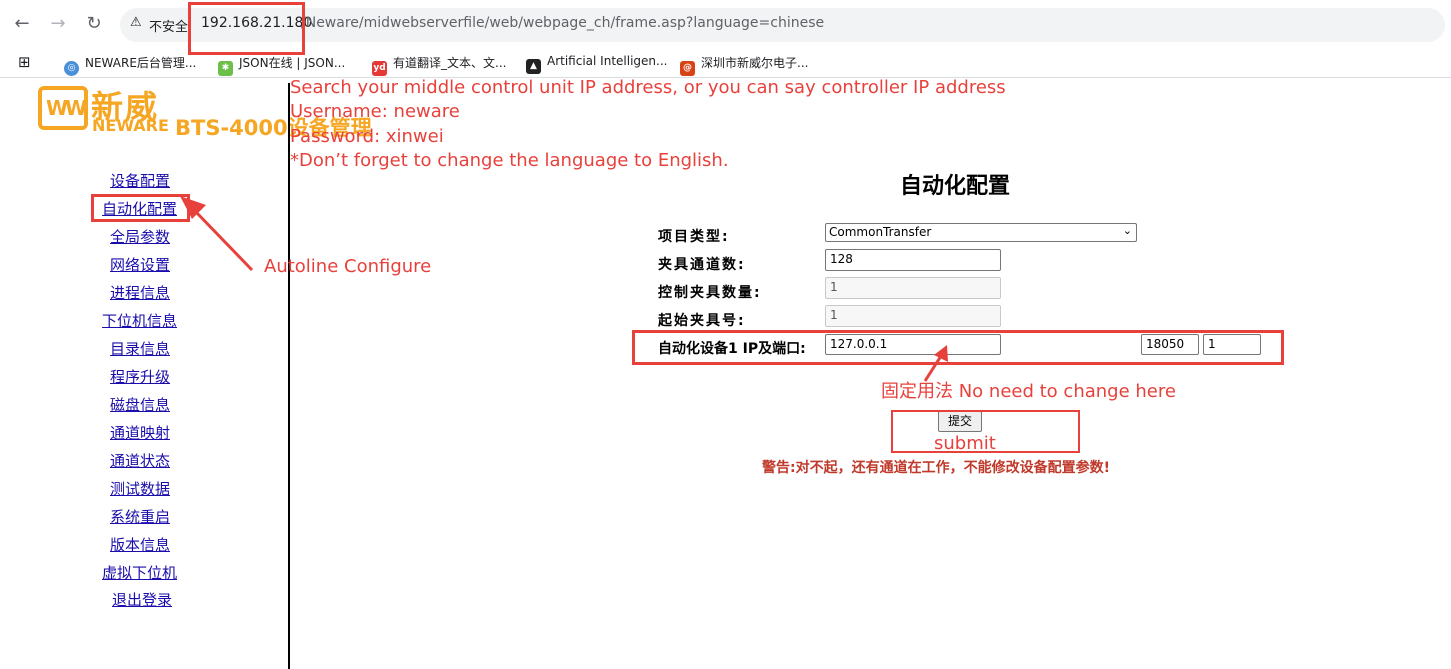 Image resolution: width=1451 pixels, height=669 pixels. I want to click on annotation-username: Username: neware, so click(375, 111).